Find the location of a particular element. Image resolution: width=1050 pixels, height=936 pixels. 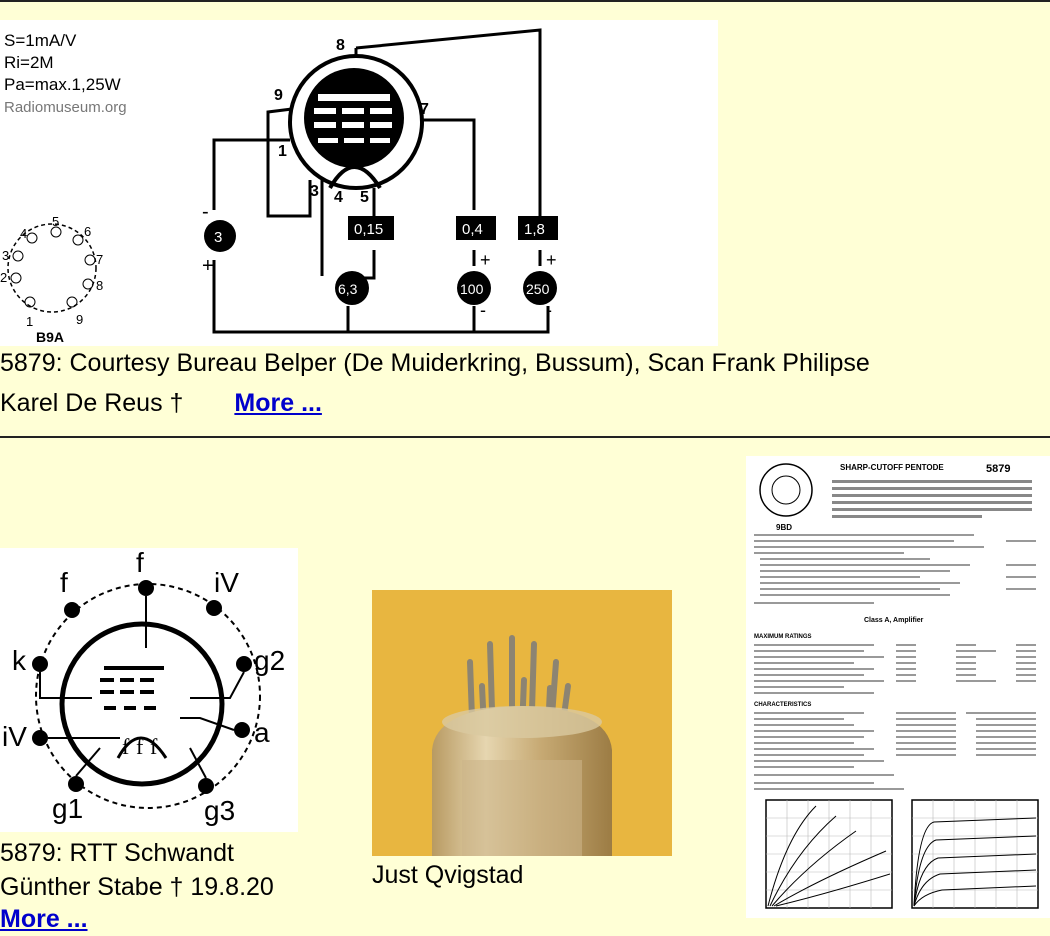

top-divider is located at coordinates (525, 1).